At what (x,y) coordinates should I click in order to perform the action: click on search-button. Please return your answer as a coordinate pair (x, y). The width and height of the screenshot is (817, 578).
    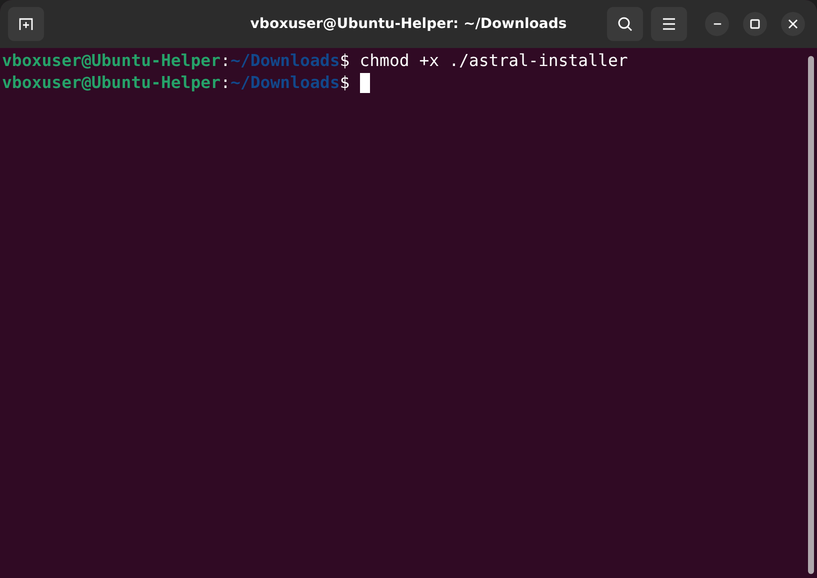
    Looking at the image, I should click on (625, 24).